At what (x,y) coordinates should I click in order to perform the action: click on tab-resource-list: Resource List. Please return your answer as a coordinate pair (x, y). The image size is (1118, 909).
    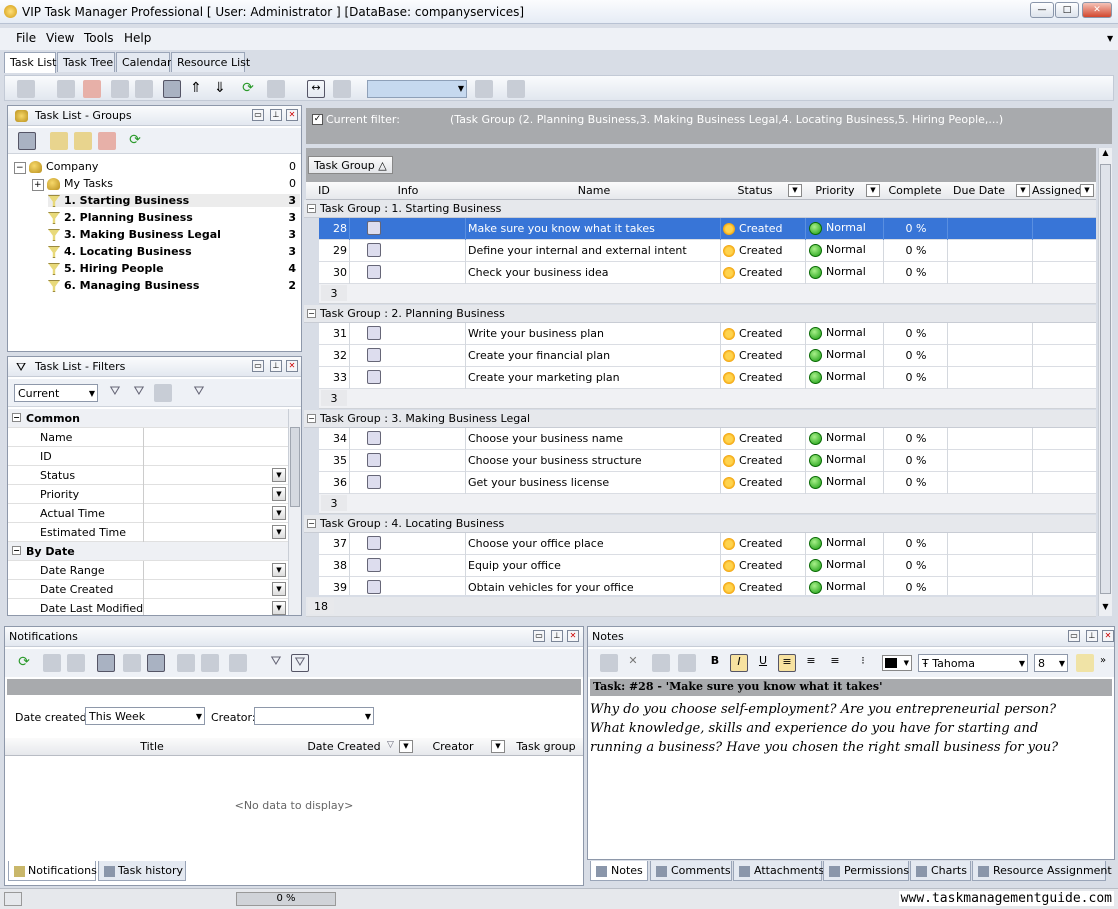
    Looking at the image, I should click on (210, 62).